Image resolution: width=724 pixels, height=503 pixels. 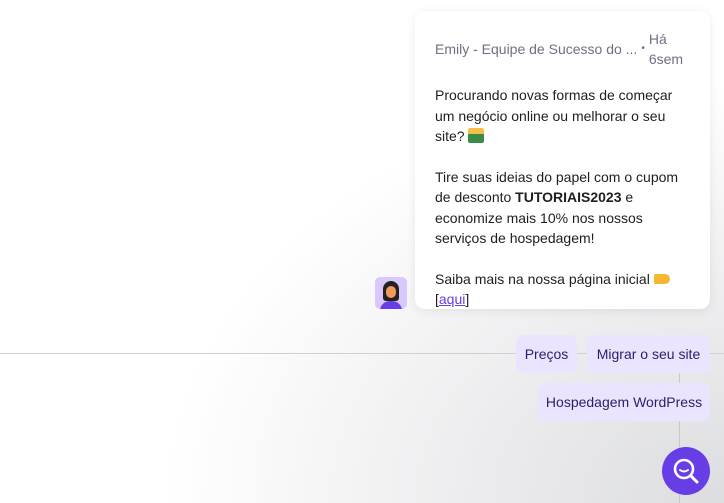 What do you see at coordinates (666, 49) in the screenshot?
I see `message-time: Há 6sem` at bounding box center [666, 49].